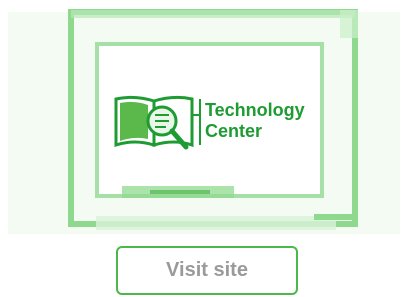 This screenshot has width=406, height=297. I want to click on visit-site-label: Visit site, so click(207, 270).